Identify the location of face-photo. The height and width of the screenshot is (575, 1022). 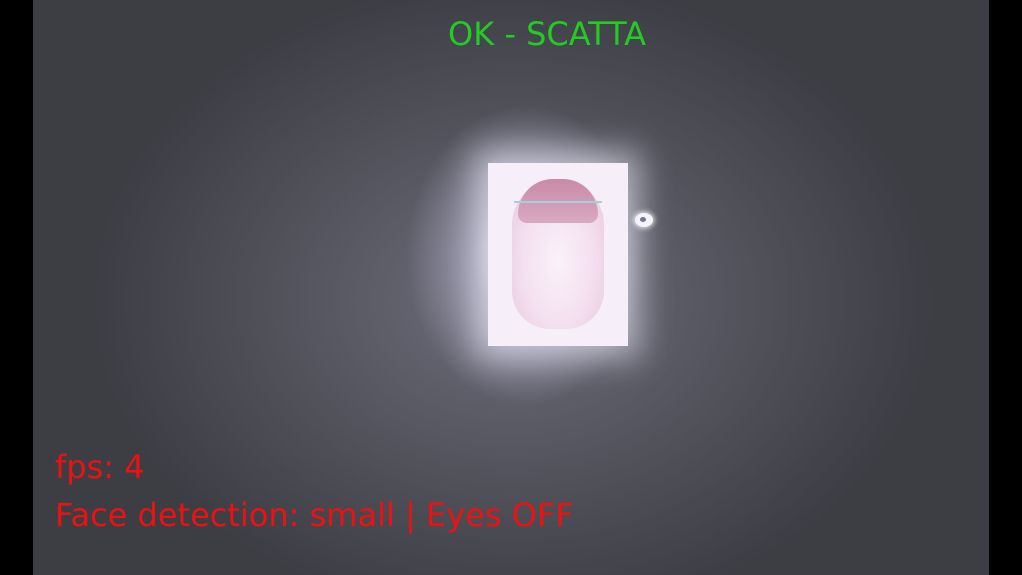
(558, 254).